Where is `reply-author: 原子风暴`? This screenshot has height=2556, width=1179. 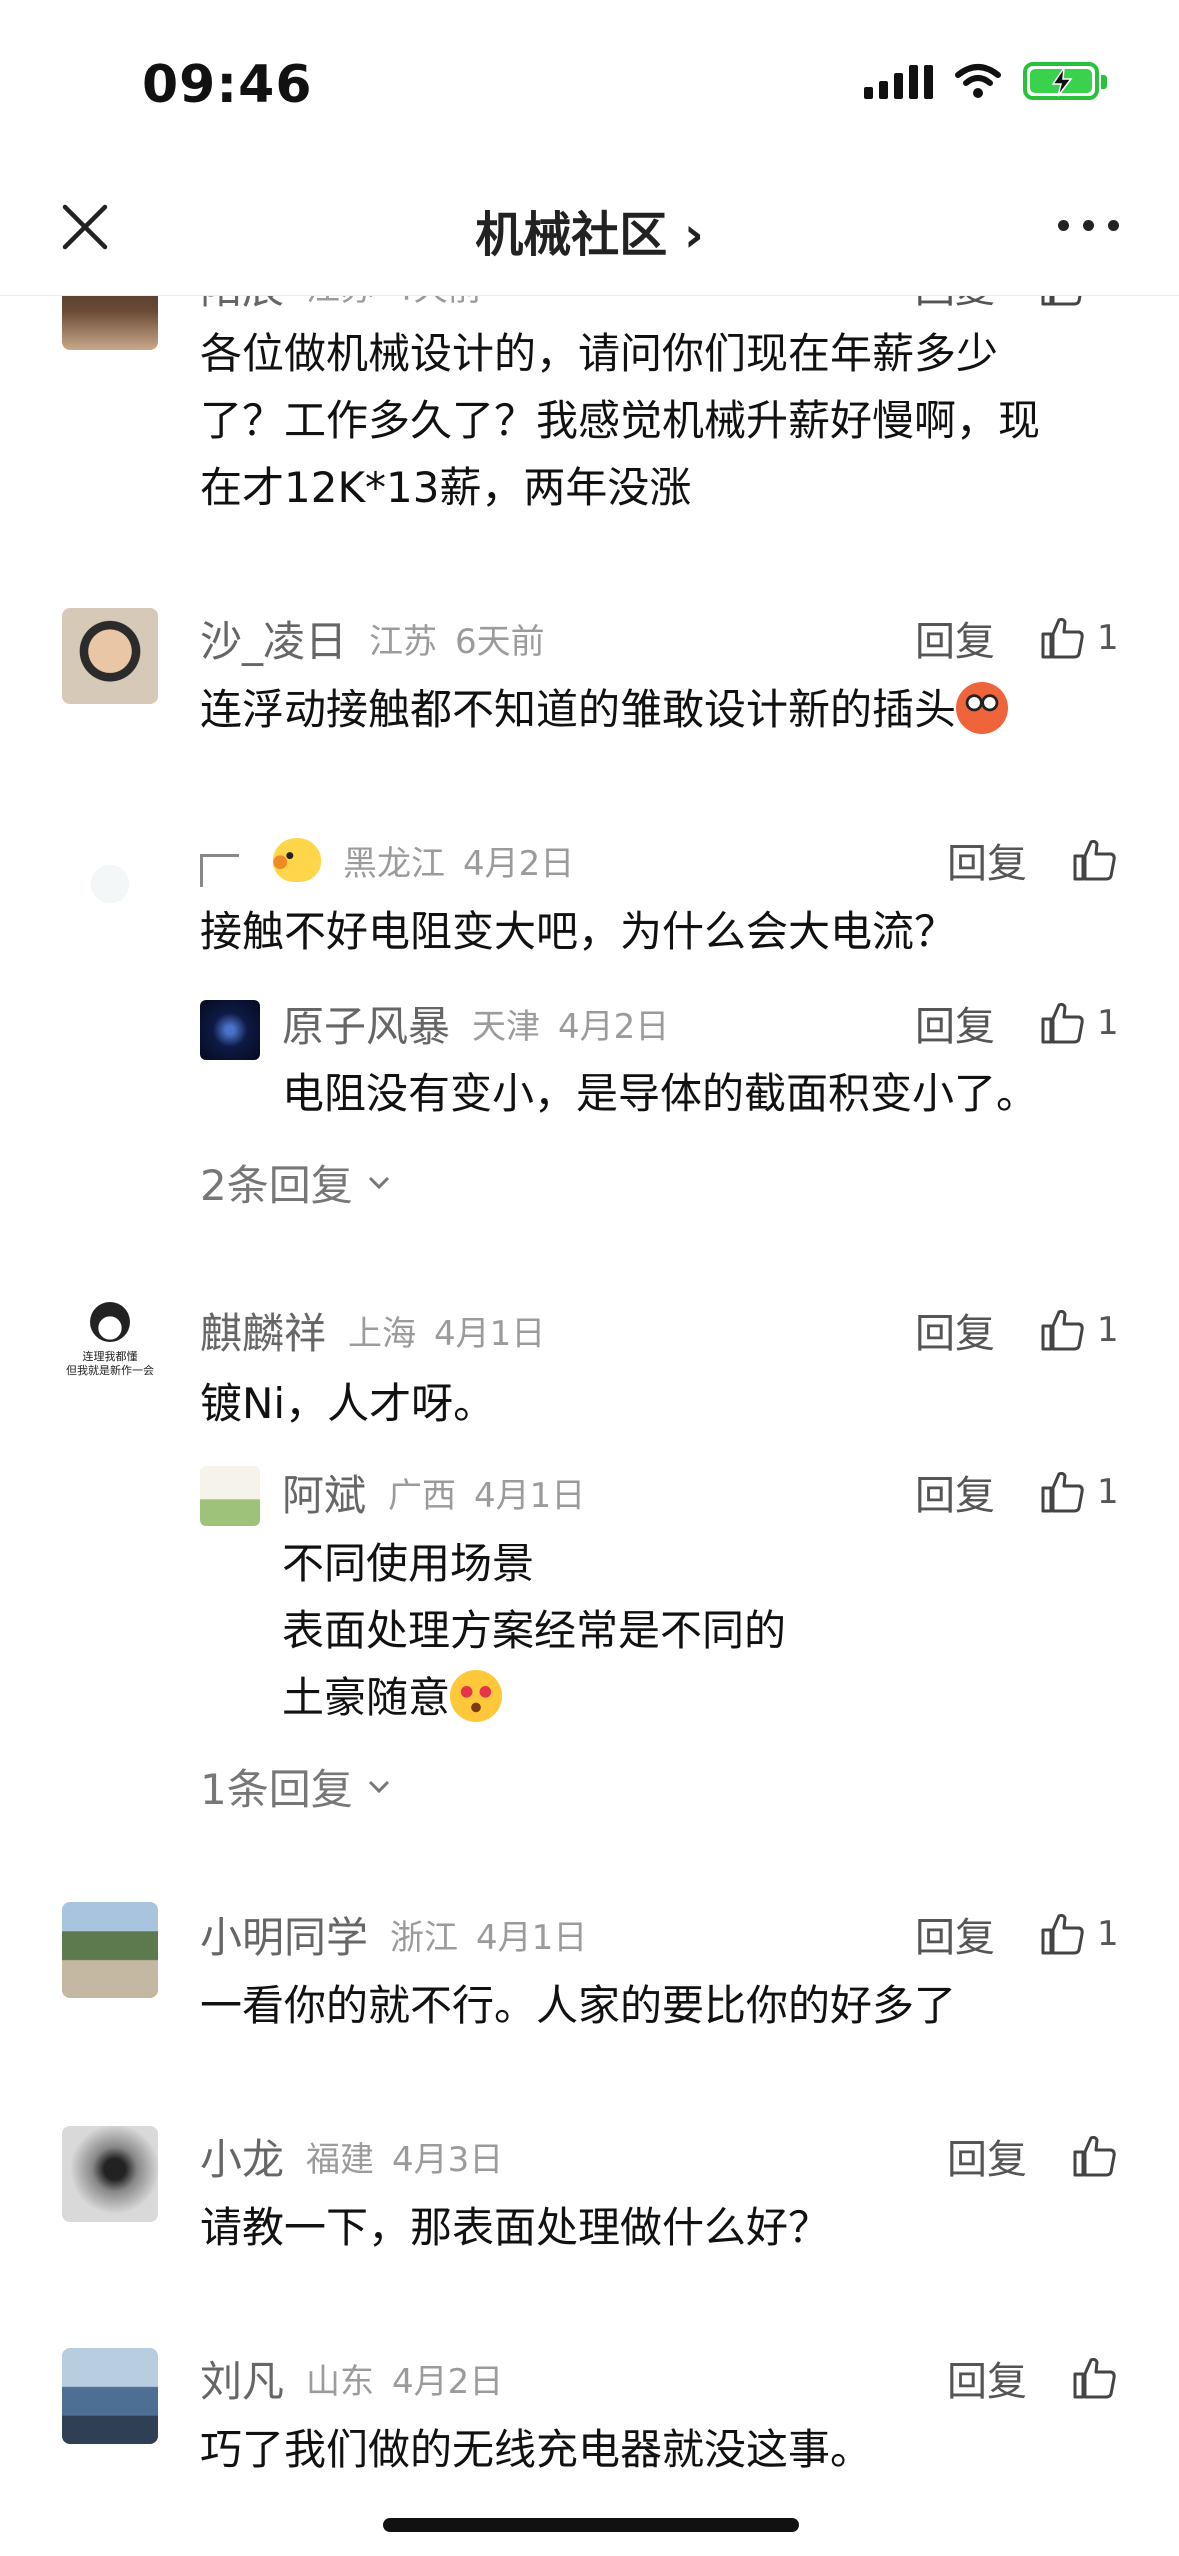 reply-author: 原子风暴 is located at coordinates (366, 1023).